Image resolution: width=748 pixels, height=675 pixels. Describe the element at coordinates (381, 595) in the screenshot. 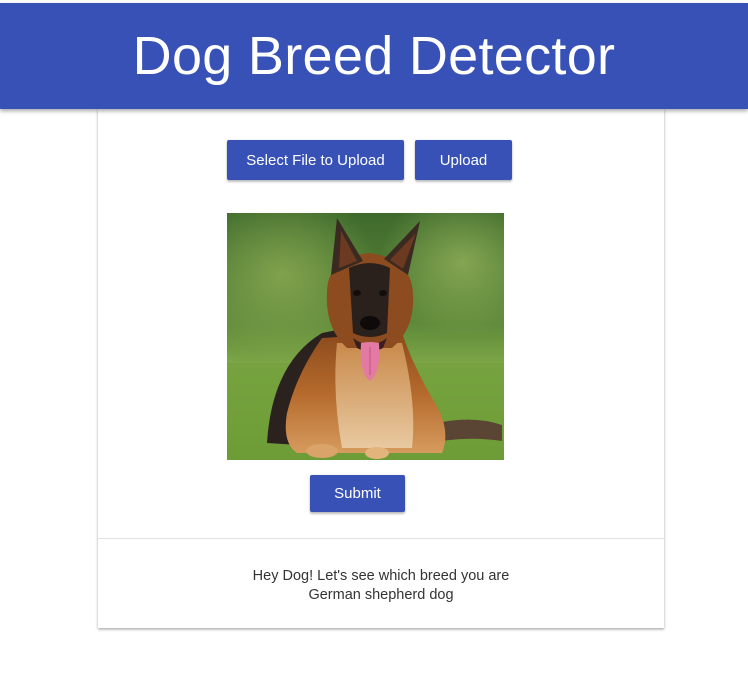

I see `result-breed: German shepherd dog` at that location.